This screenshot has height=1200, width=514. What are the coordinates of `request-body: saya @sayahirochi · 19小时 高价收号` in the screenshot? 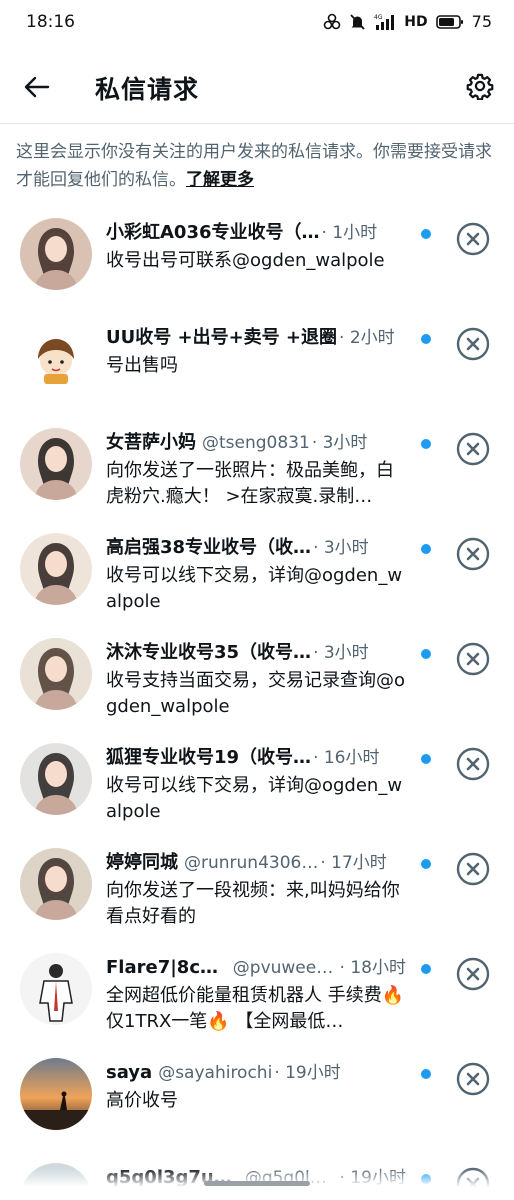 It's located at (256, 1086).